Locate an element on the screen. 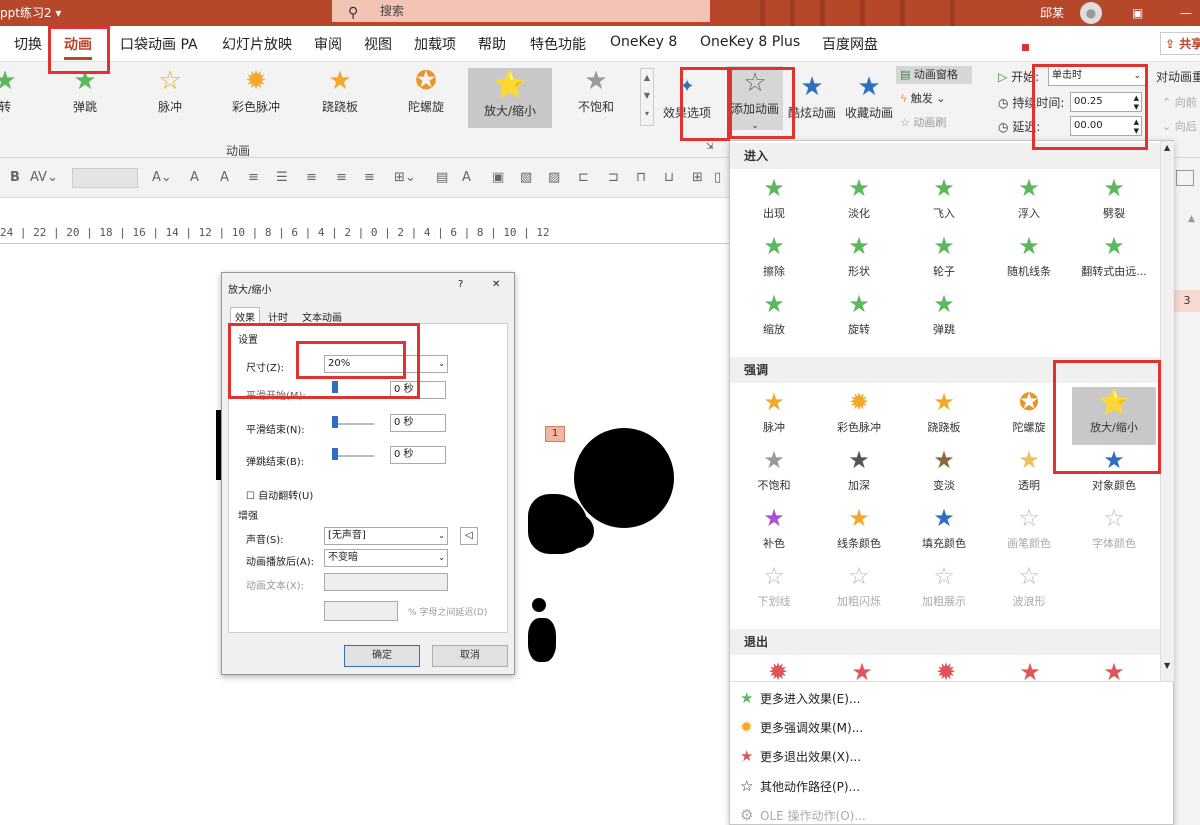 The image size is (1200, 825). bounce-end-slider is located at coordinates (335, 454).